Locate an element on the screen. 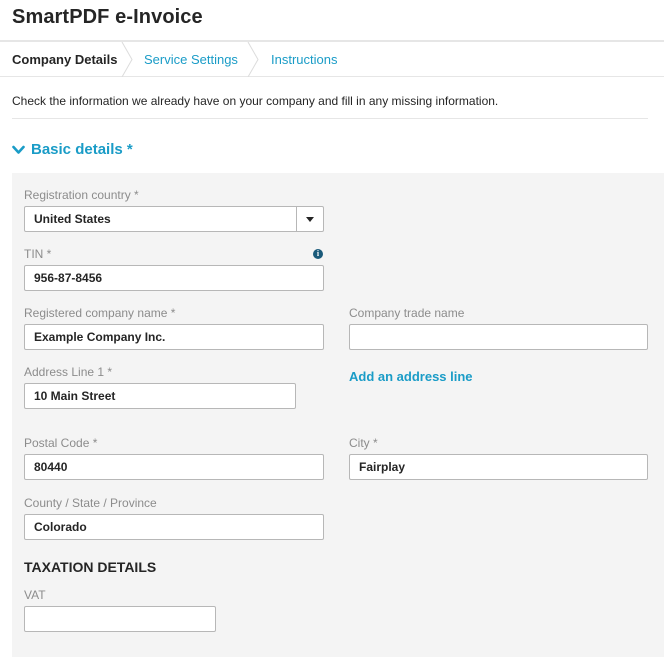  tin-input is located at coordinates (174, 278).